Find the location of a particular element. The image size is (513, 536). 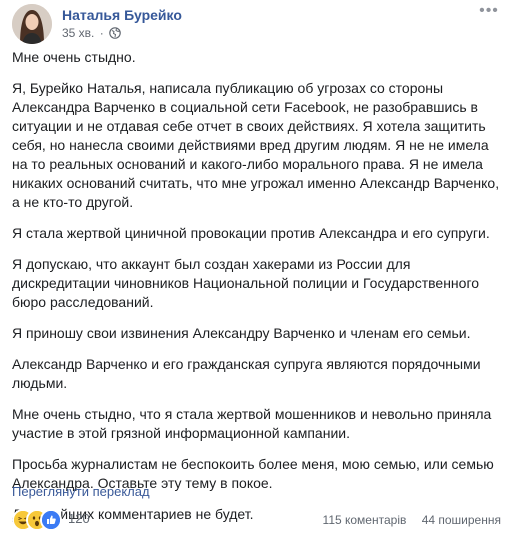

shares-count: 44 поширення is located at coordinates (461, 520).